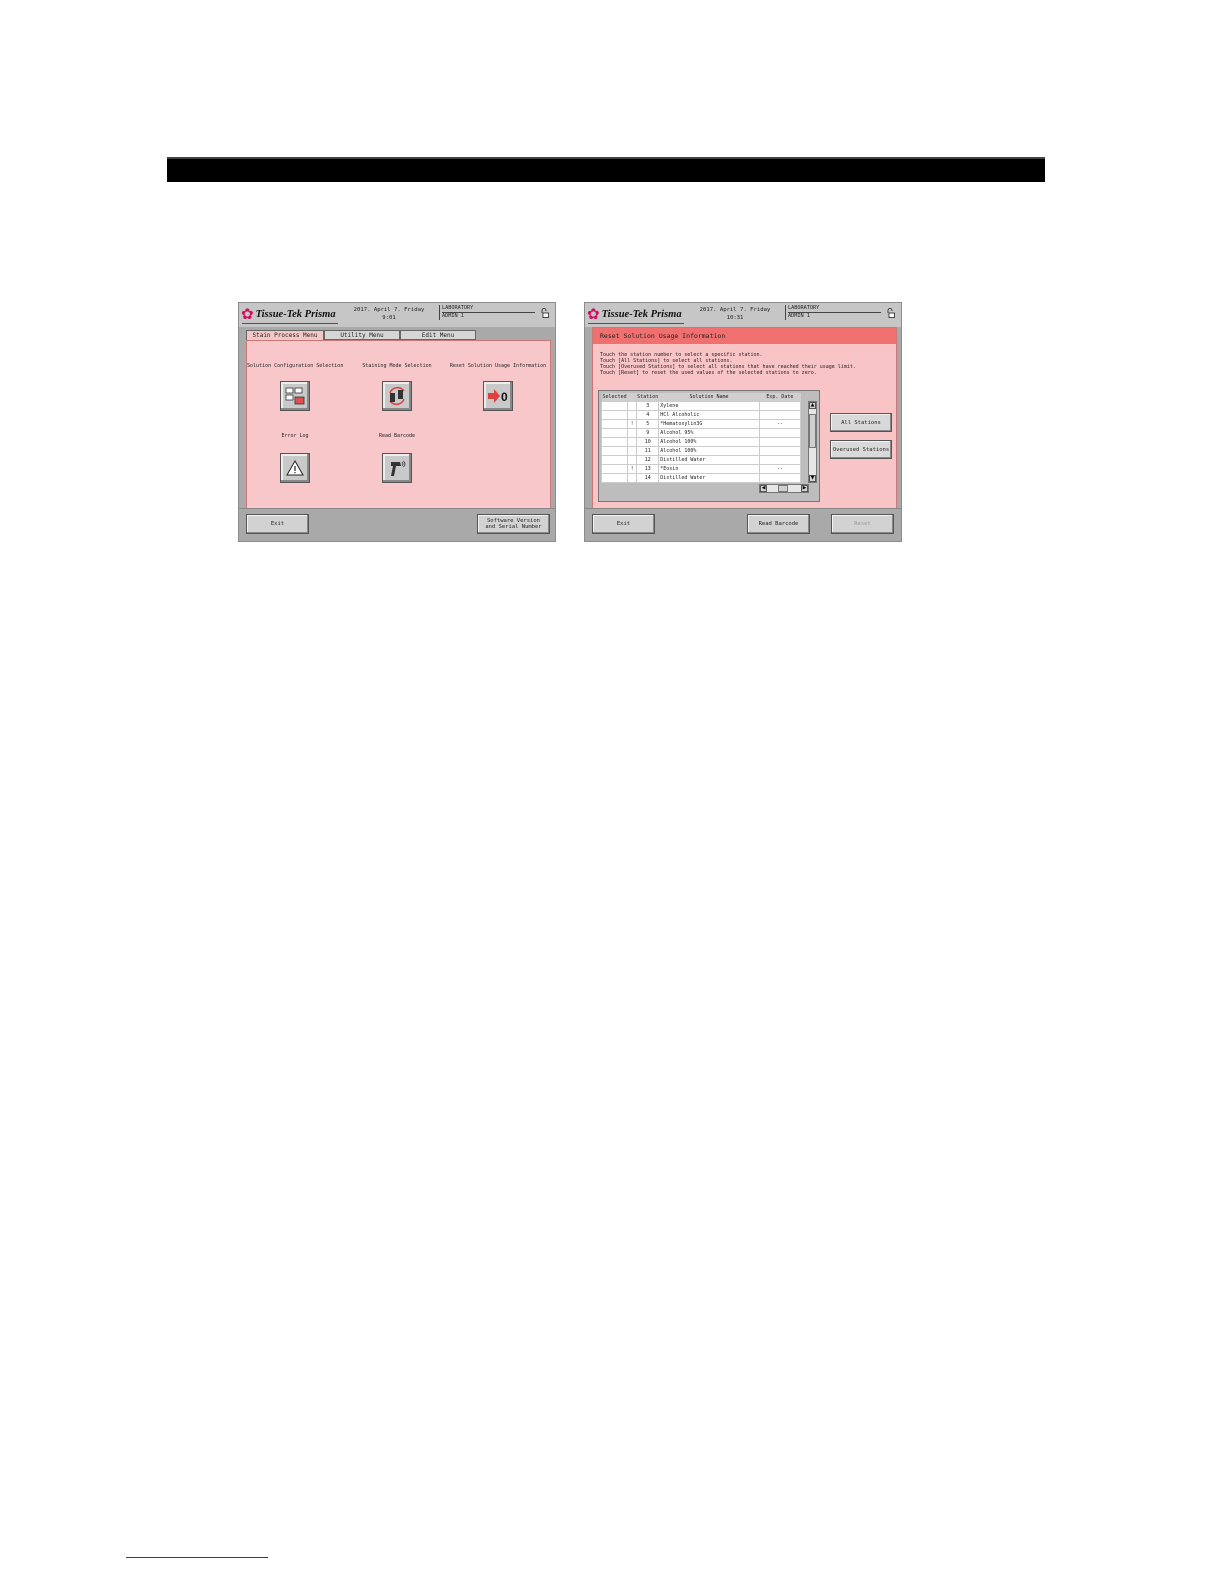 This screenshot has height=1584, width=1224. I want to click on panel-title: Reset Solution Usage Information, so click(744, 336).